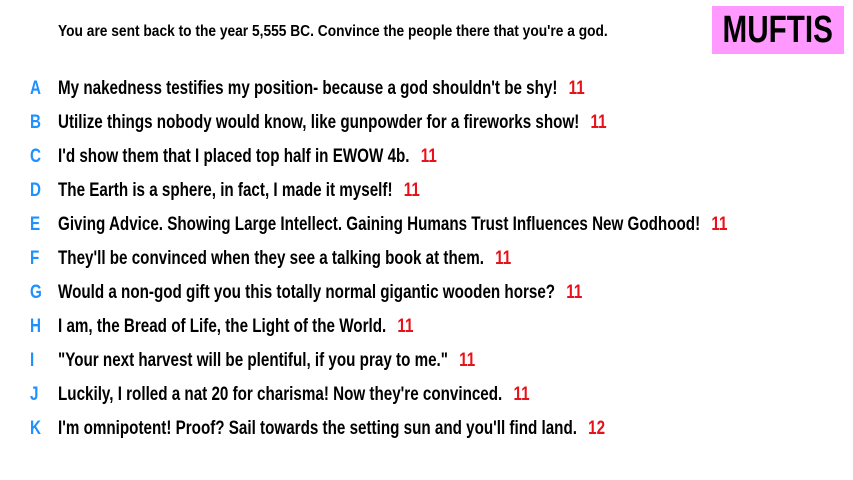  Describe the element at coordinates (35, 258) in the screenshot. I see `entry-letter: F` at that location.